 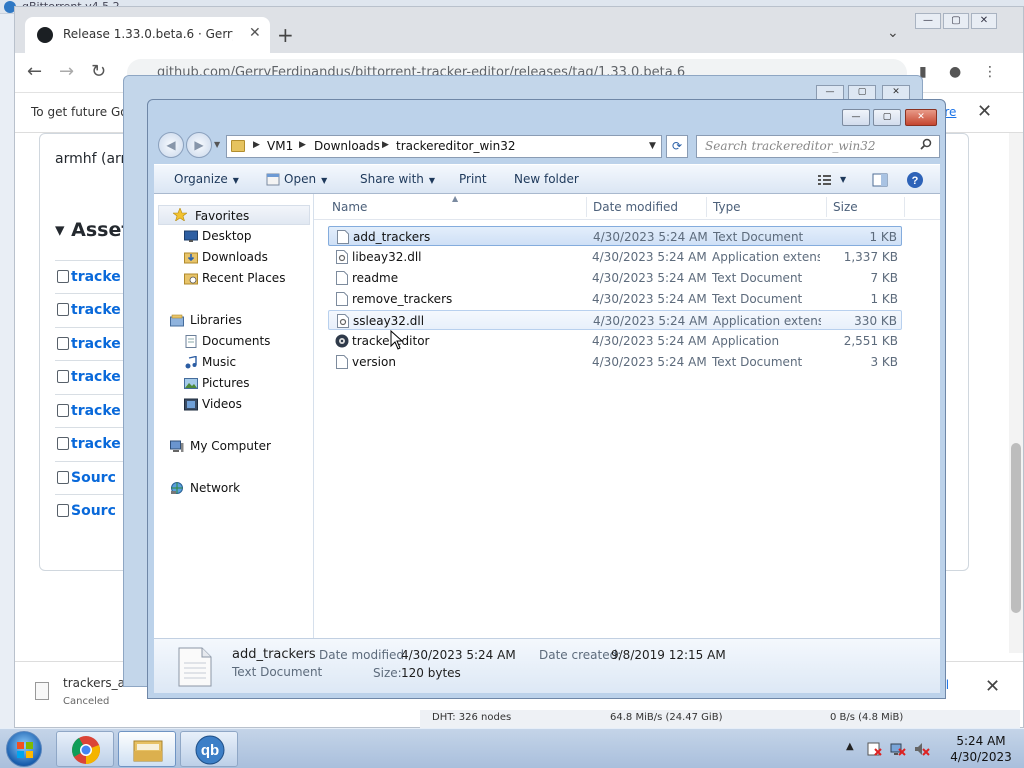 I want to click on chrome-close-button: ✕, so click(x=984, y=21).